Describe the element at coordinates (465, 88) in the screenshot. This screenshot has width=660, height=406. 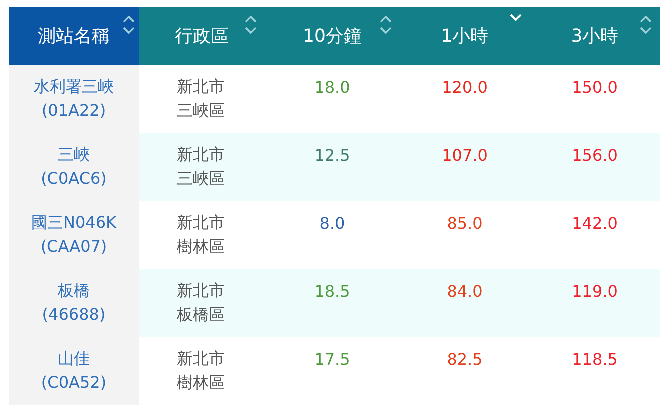
I see `rainfall-value: 120.0` at that location.